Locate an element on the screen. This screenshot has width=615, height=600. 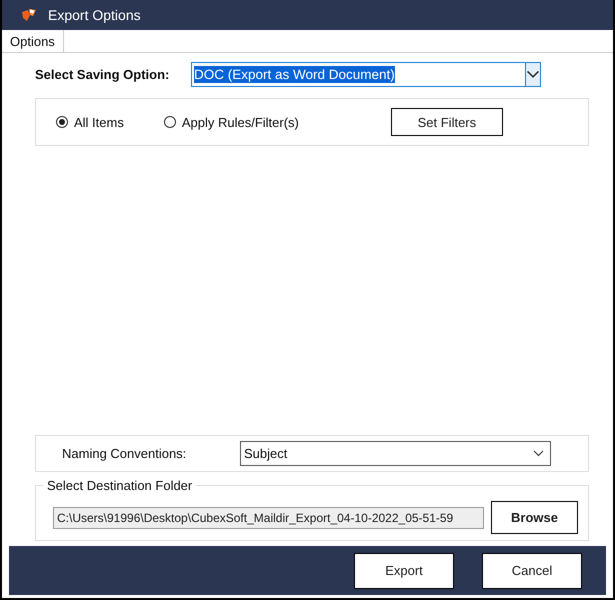
footer-button: Cancel is located at coordinates (532, 570).